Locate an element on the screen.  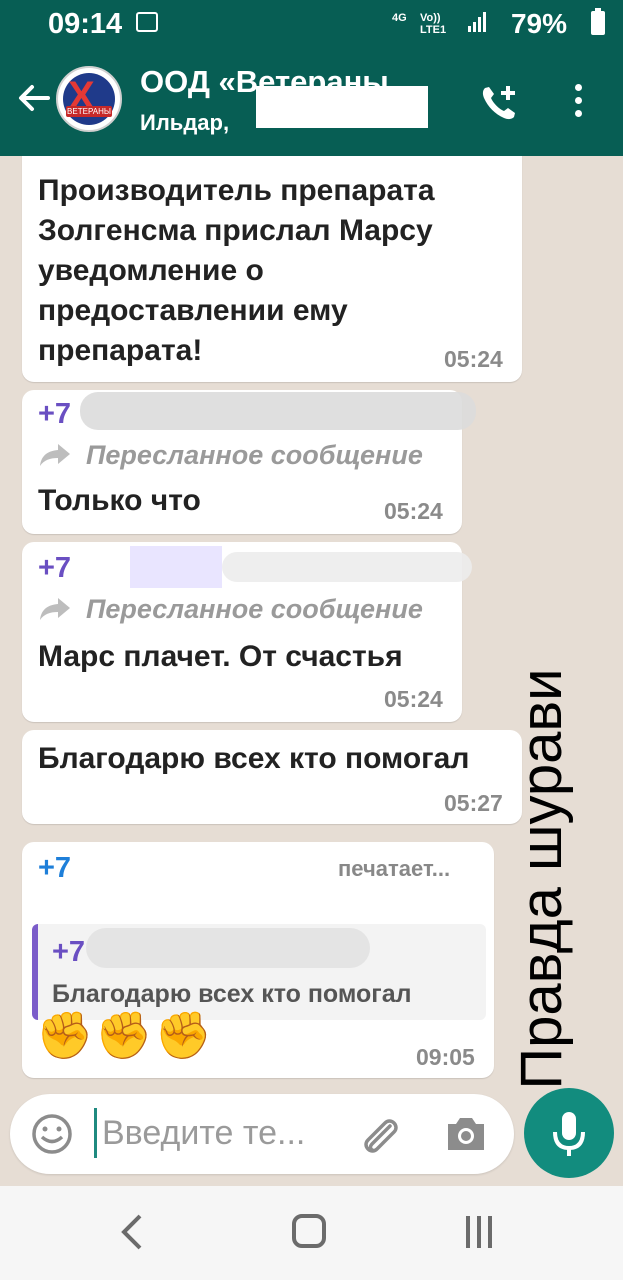
group-avatar: X ВЕТЕРАНЫ is located at coordinates (89, 99).